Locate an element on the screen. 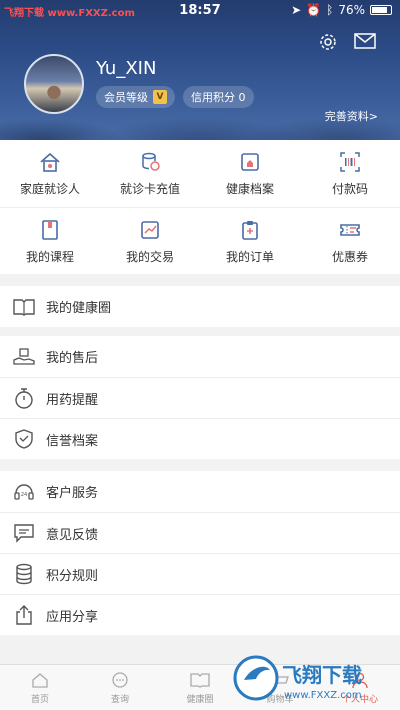  grid-label: 我的课程 is located at coordinates (49, 256).